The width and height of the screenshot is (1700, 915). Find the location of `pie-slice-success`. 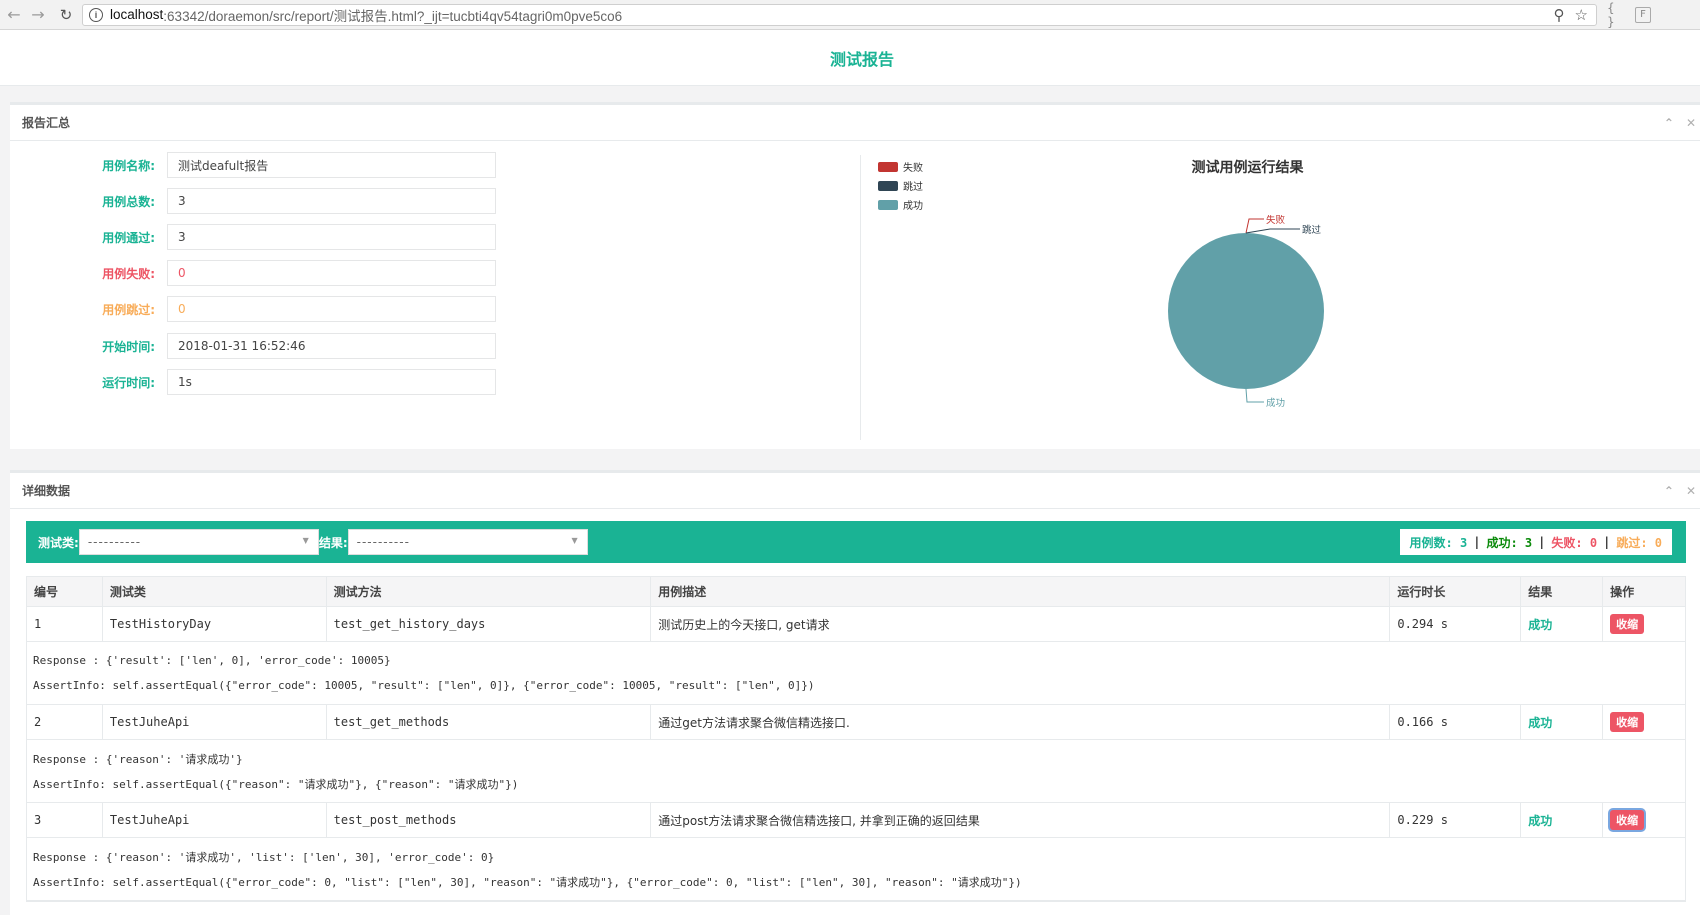

pie-slice-success is located at coordinates (1246, 311).